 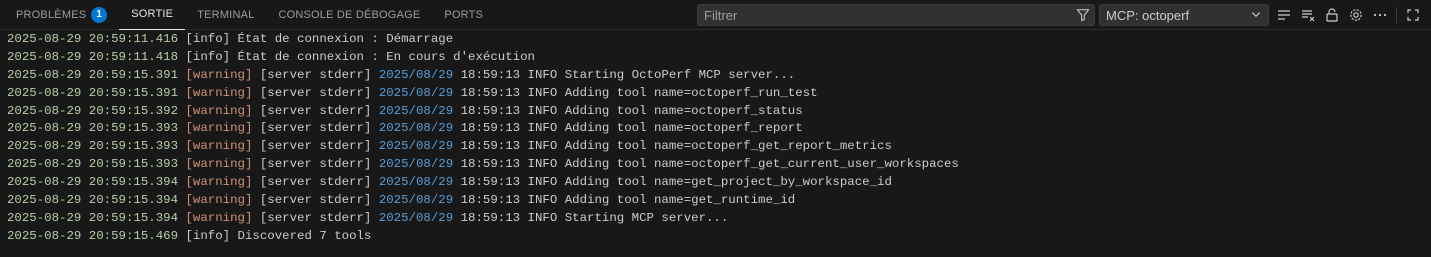 What do you see at coordinates (1284, 15) in the screenshot?
I see `word-wrap-icon` at bounding box center [1284, 15].